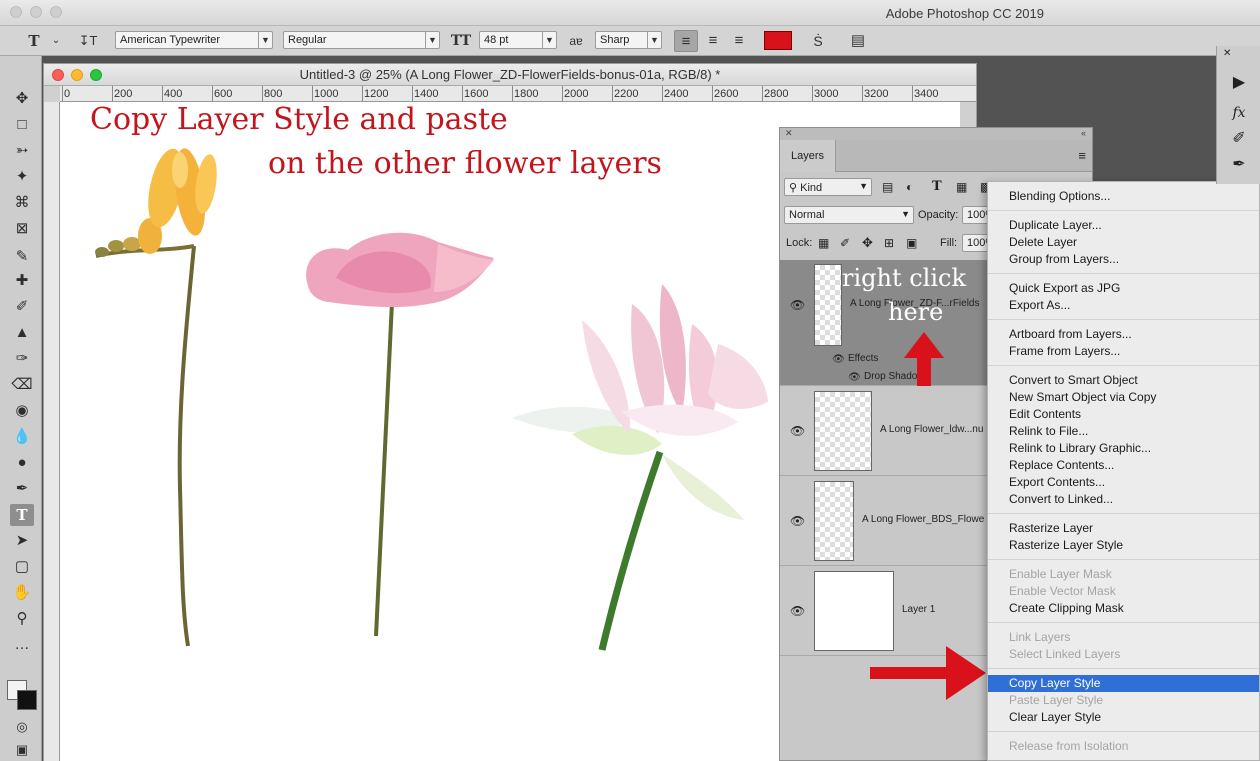  Describe the element at coordinates (628, 40) in the screenshot. I see `antialias-select: Sharp ▼` at that location.